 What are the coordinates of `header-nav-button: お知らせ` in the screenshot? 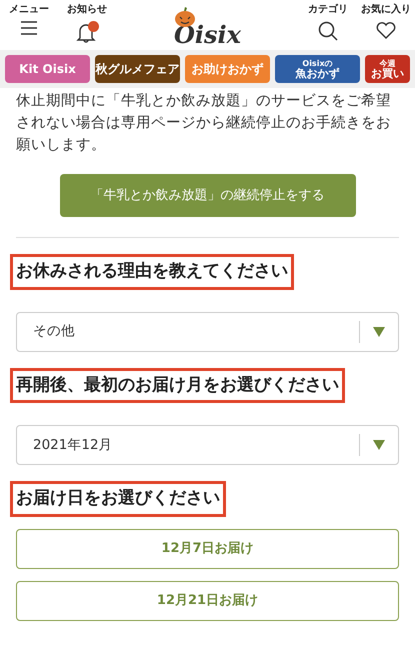 It's located at (87, 24).